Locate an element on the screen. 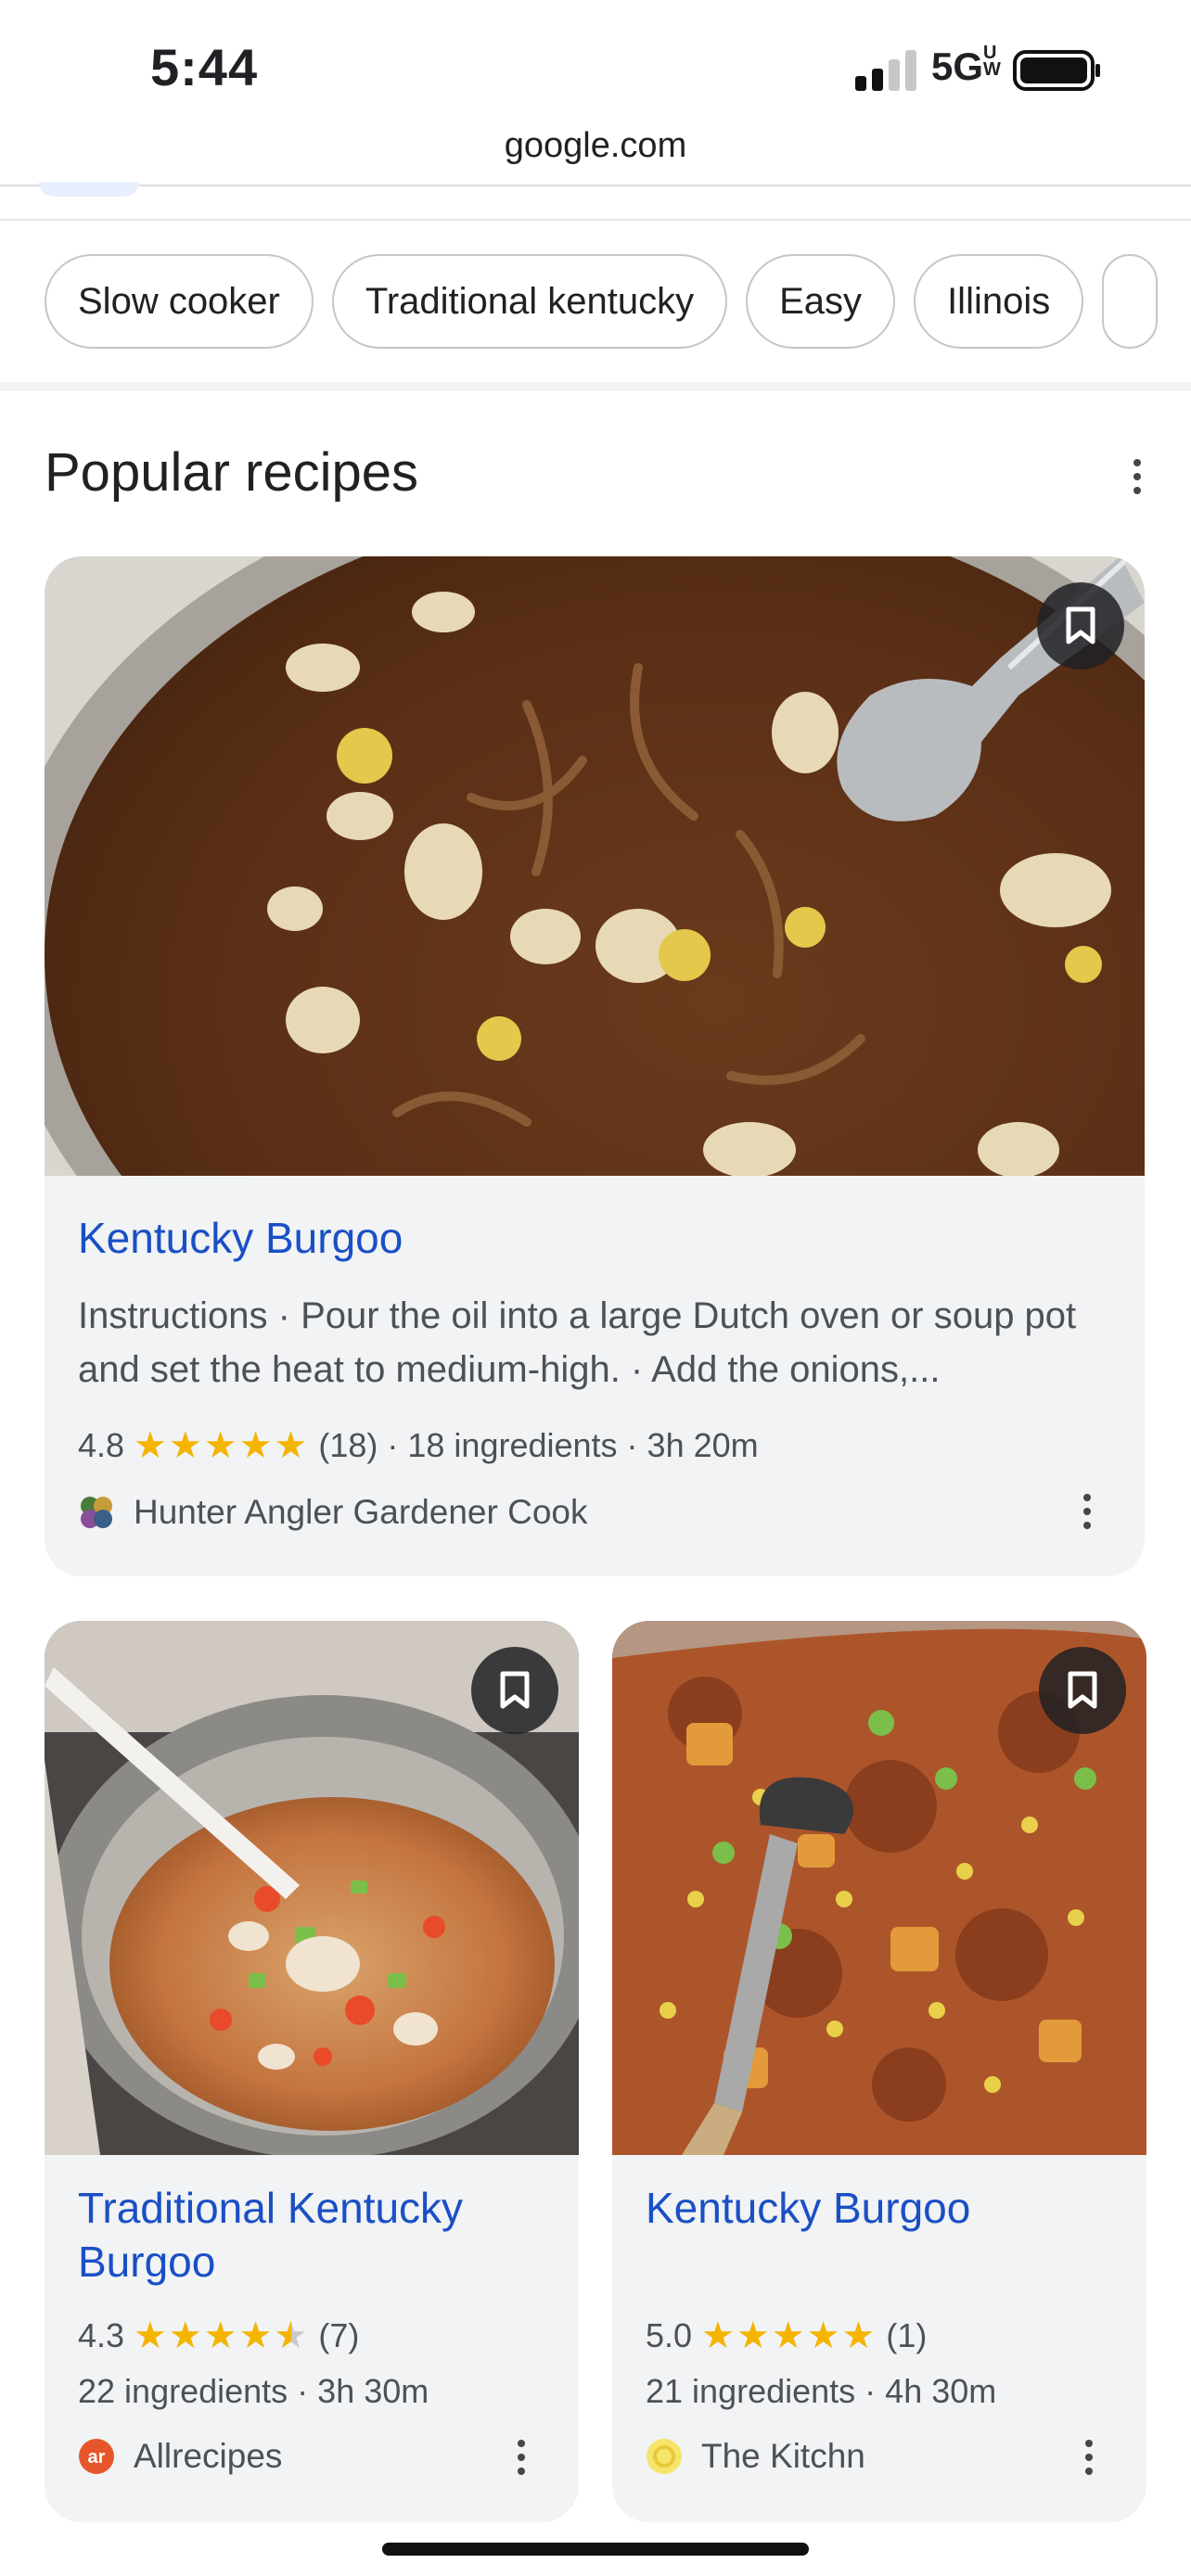 This screenshot has height=2576, width=1191. svg-text: ar is located at coordinates (97, 2458).